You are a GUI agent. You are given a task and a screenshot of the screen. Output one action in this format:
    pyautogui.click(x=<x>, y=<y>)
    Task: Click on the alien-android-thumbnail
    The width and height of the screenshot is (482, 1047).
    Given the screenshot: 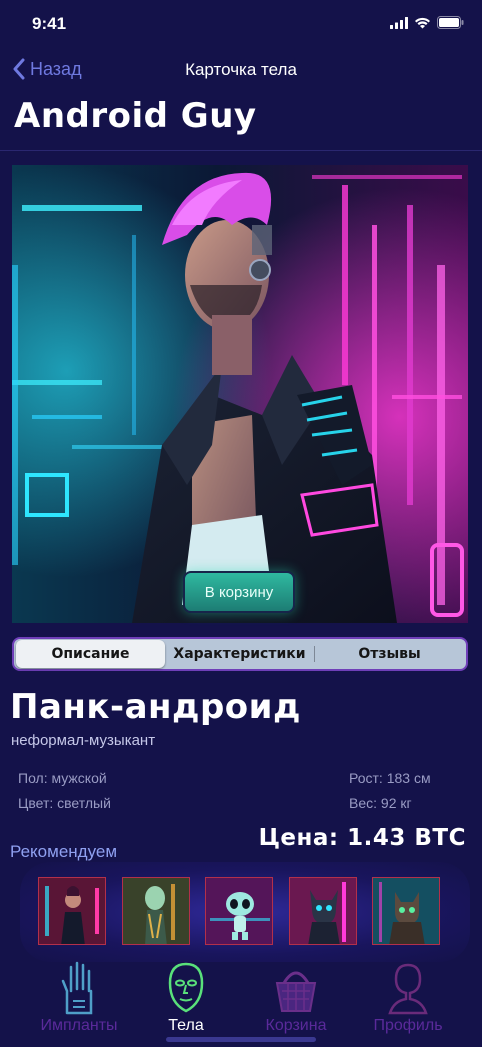 What is the action you would take?
    pyautogui.click(x=155, y=911)
    